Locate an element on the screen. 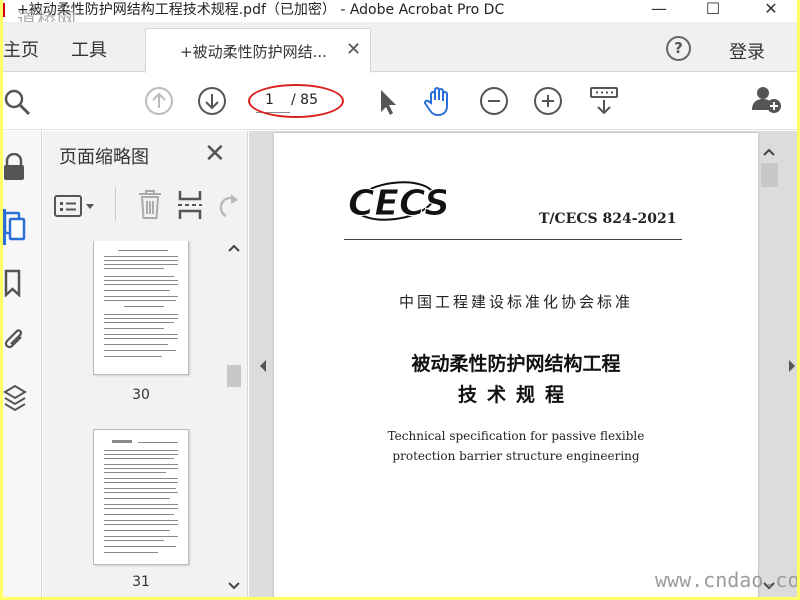 The width and height of the screenshot is (800, 600). attachment-icon is located at coordinates (14, 338).